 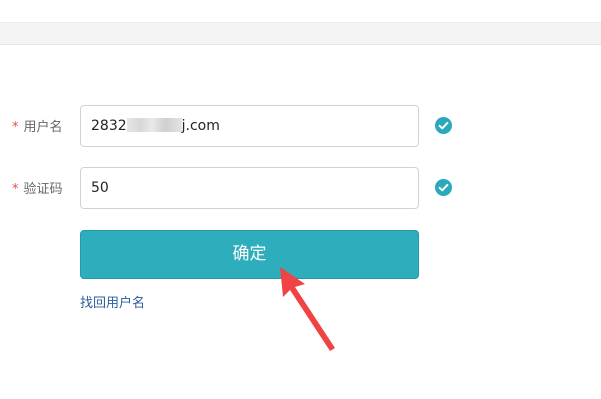 I want to click on top-band, so click(x=300, y=33).